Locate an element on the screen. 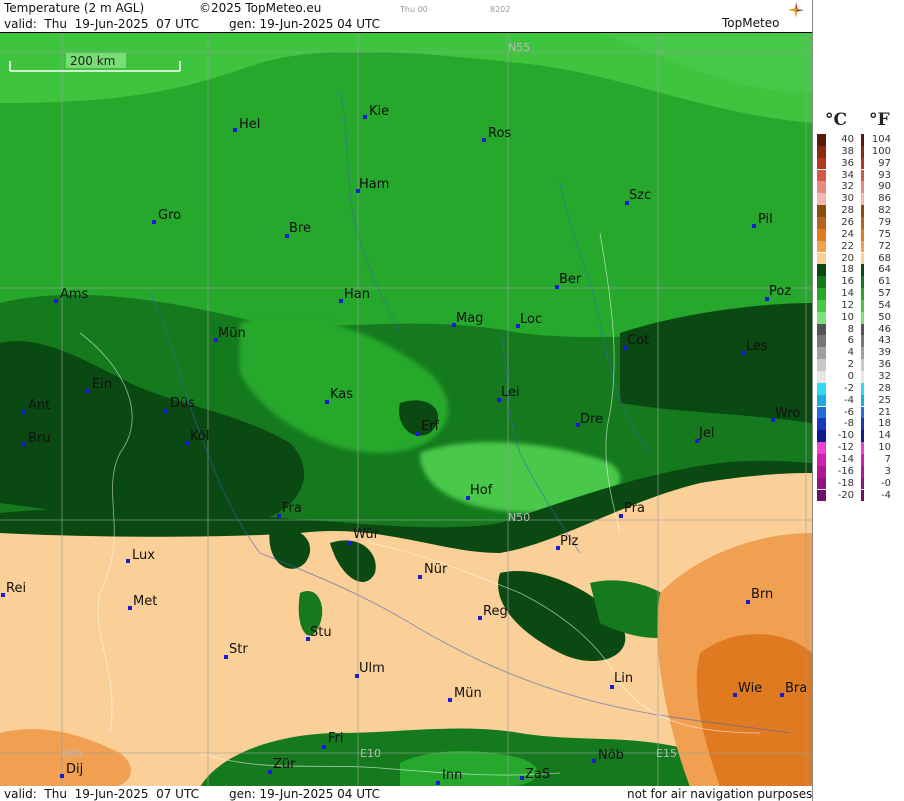 This screenshot has height=801, width=904. city-label-mag: Mag is located at coordinates (469, 318).